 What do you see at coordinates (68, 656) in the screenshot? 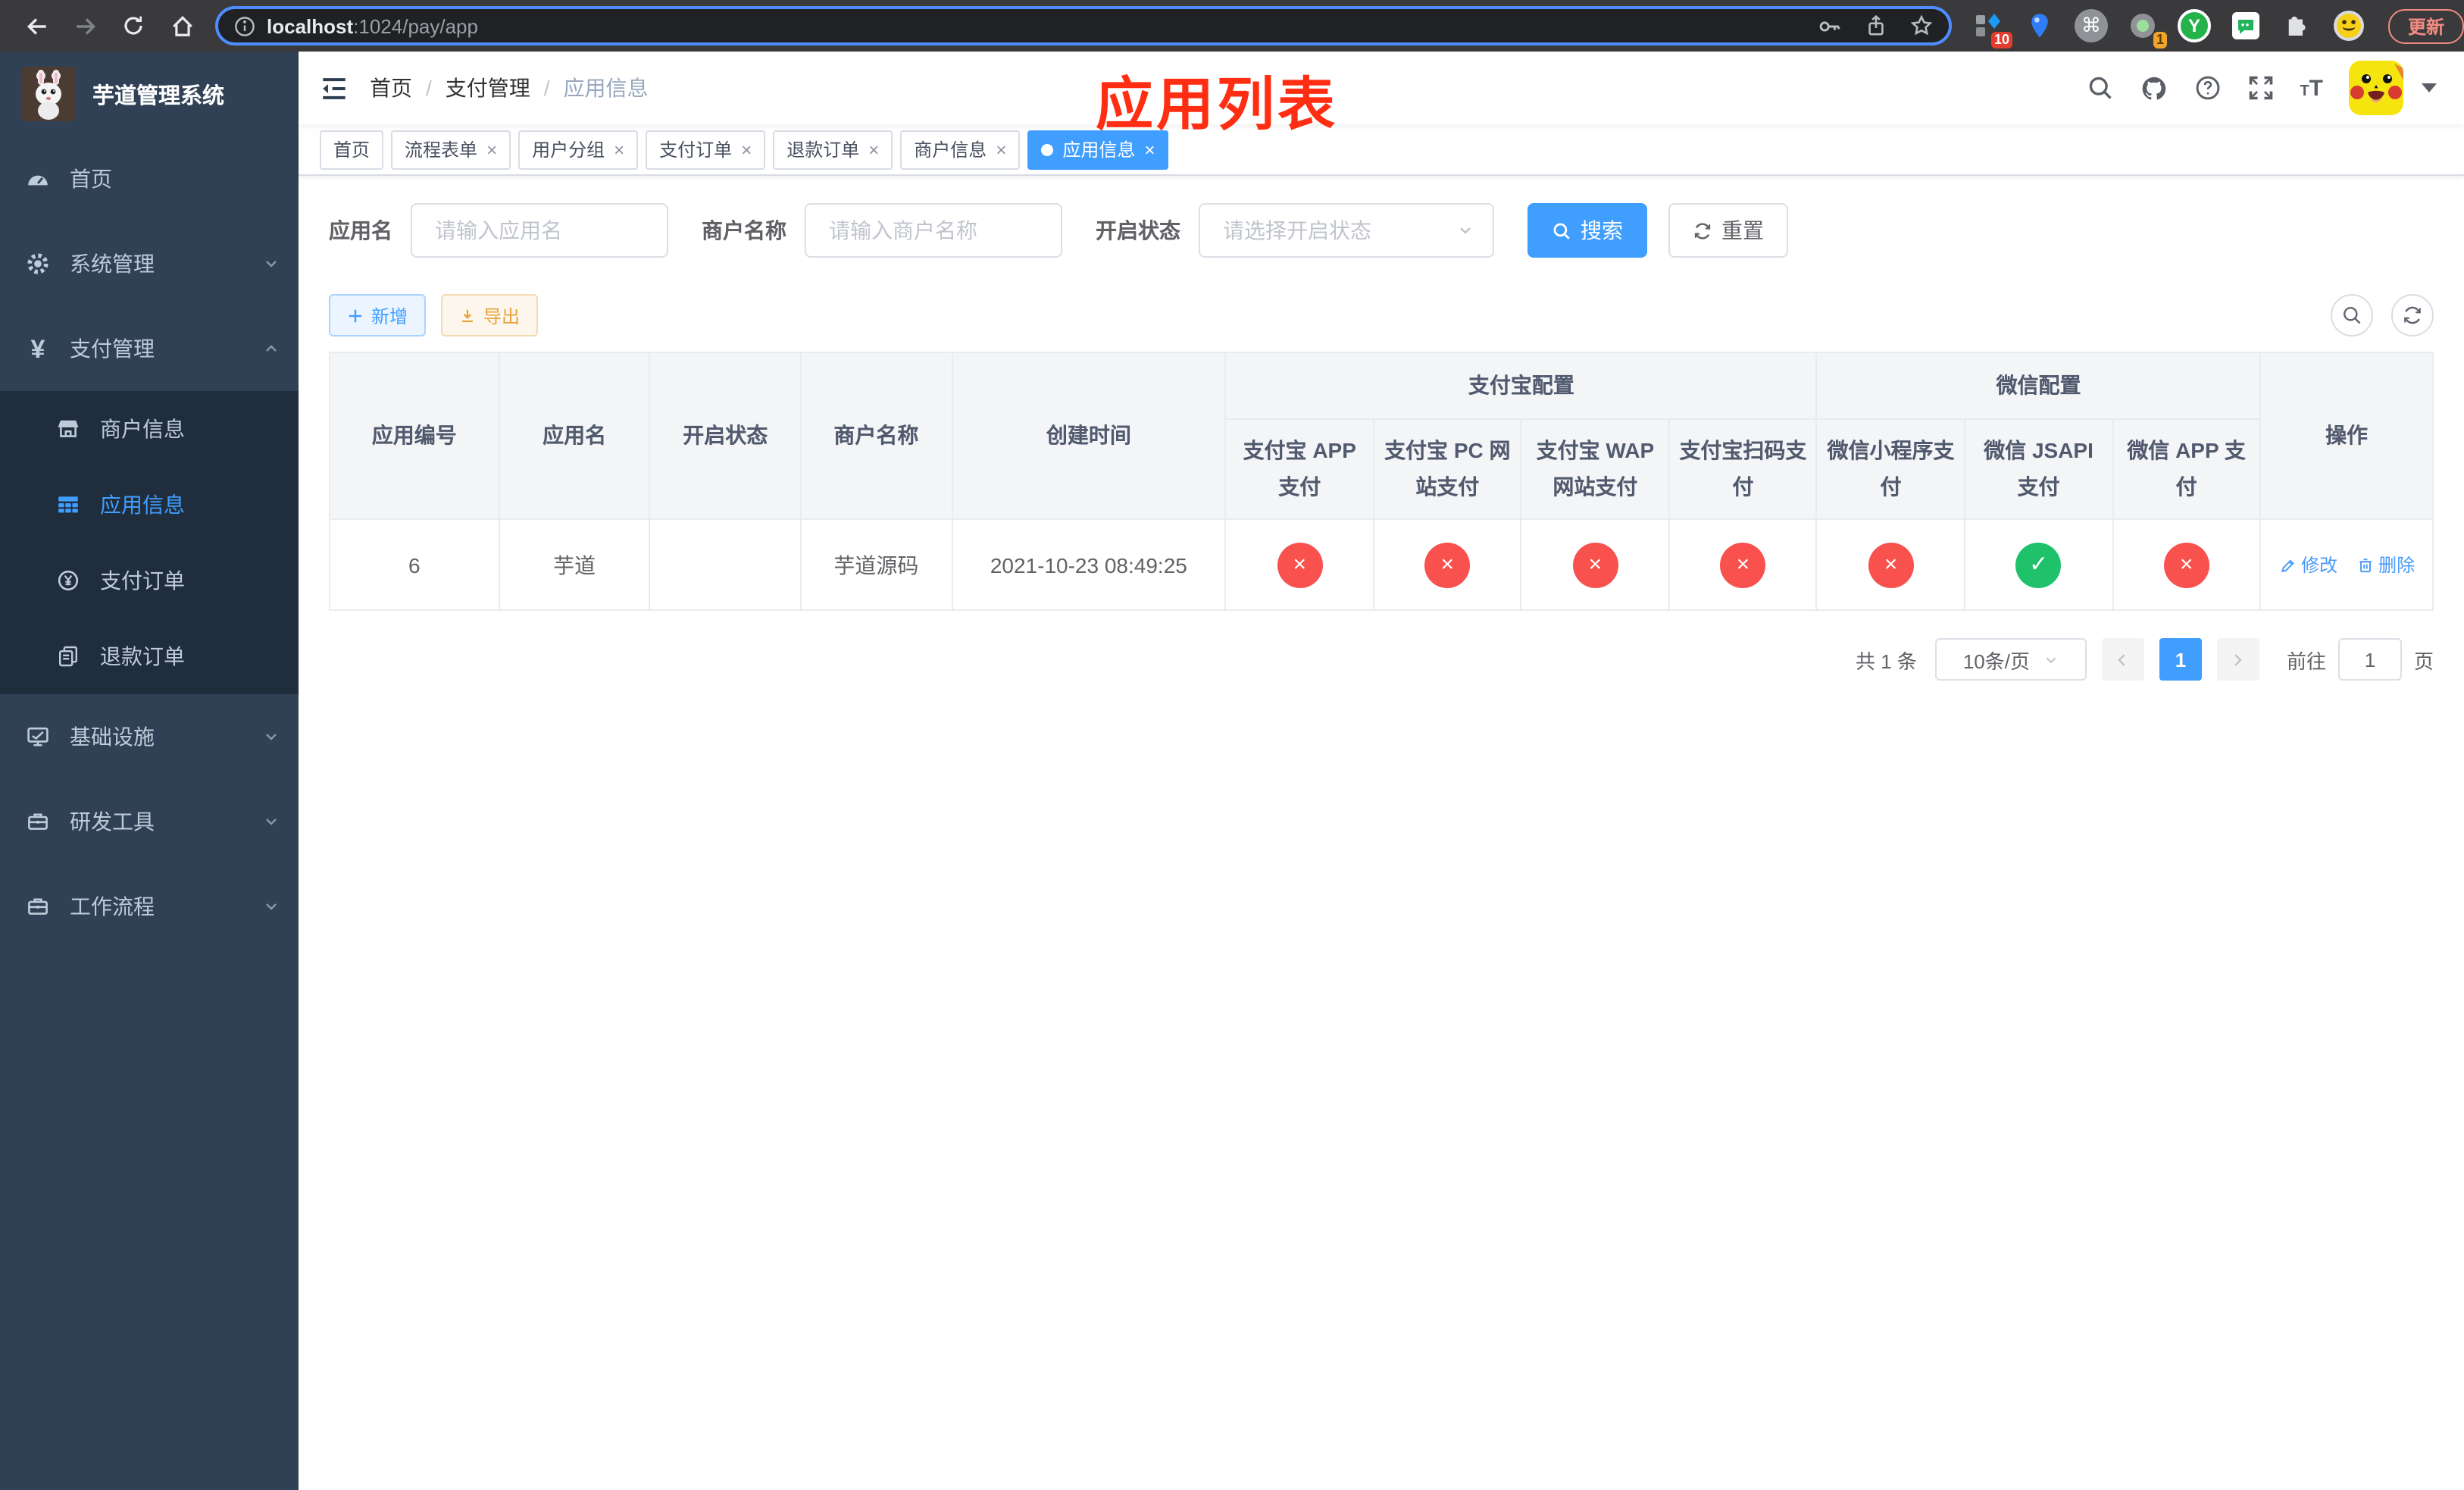
I see `document-copy-icon` at bounding box center [68, 656].